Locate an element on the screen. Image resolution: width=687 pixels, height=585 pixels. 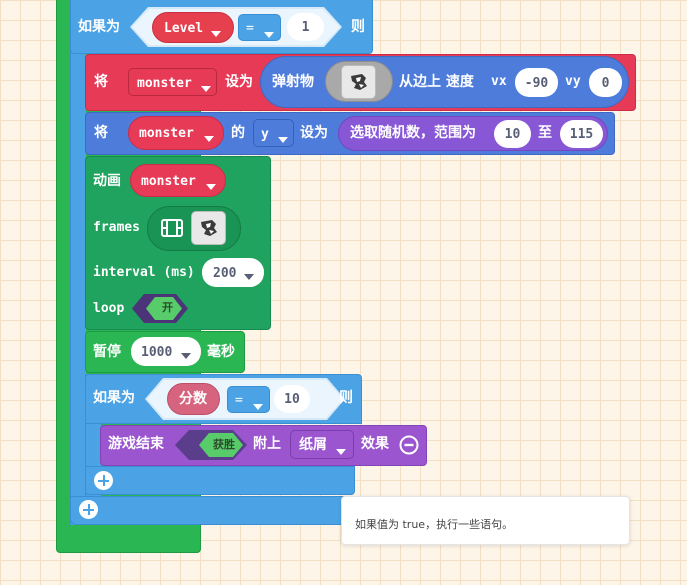
compare-value-input: 1 is located at coordinates (305, 27).